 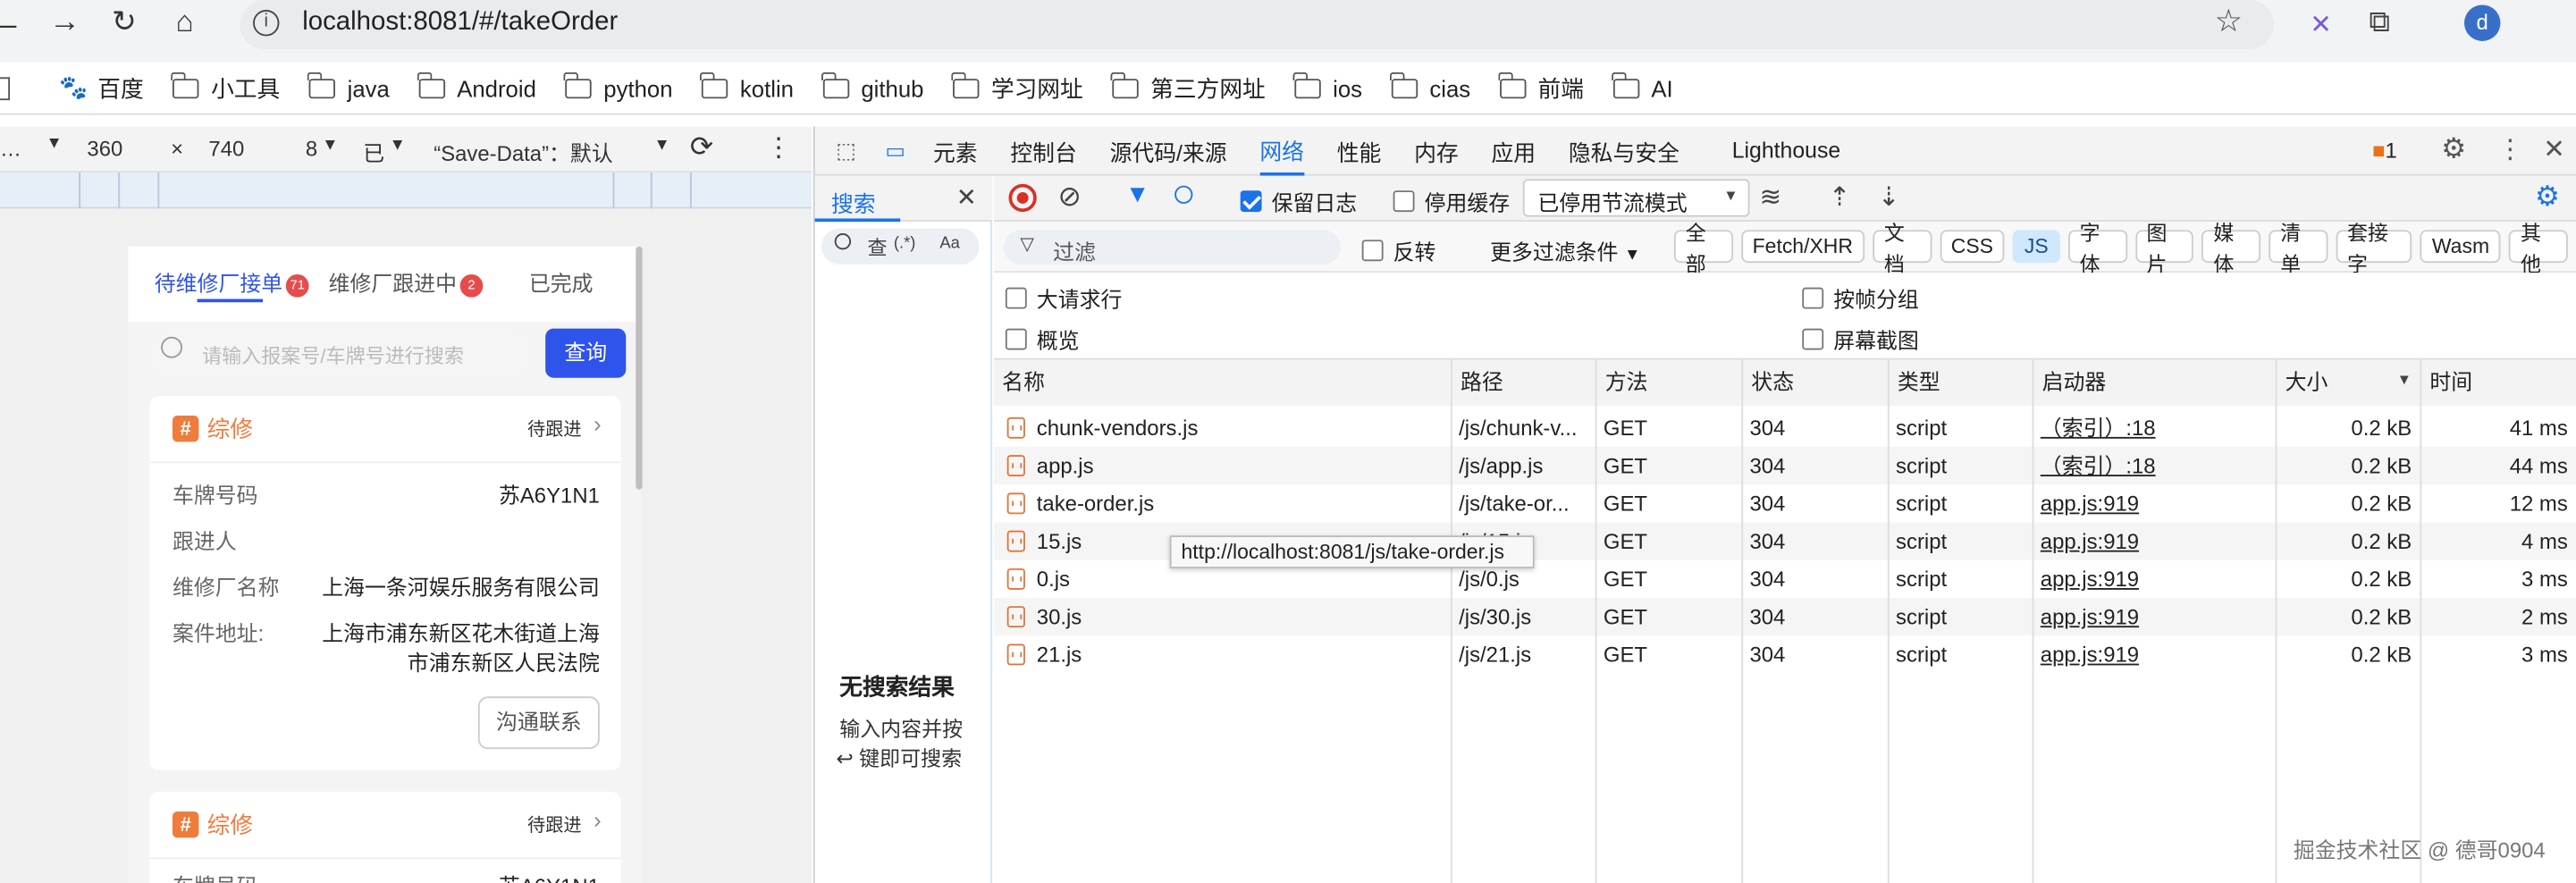 What do you see at coordinates (407, 282) in the screenshot?
I see `tab-following: 维修厂跟进中 2` at bounding box center [407, 282].